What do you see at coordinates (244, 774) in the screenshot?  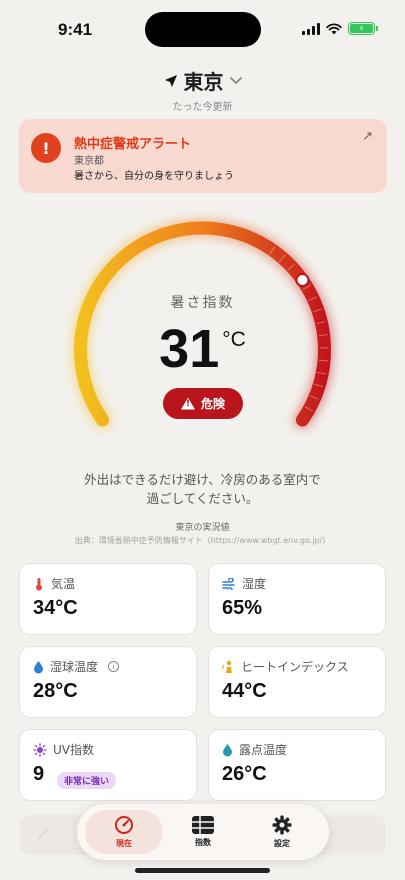 I see `dew-point-value: 26°C` at bounding box center [244, 774].